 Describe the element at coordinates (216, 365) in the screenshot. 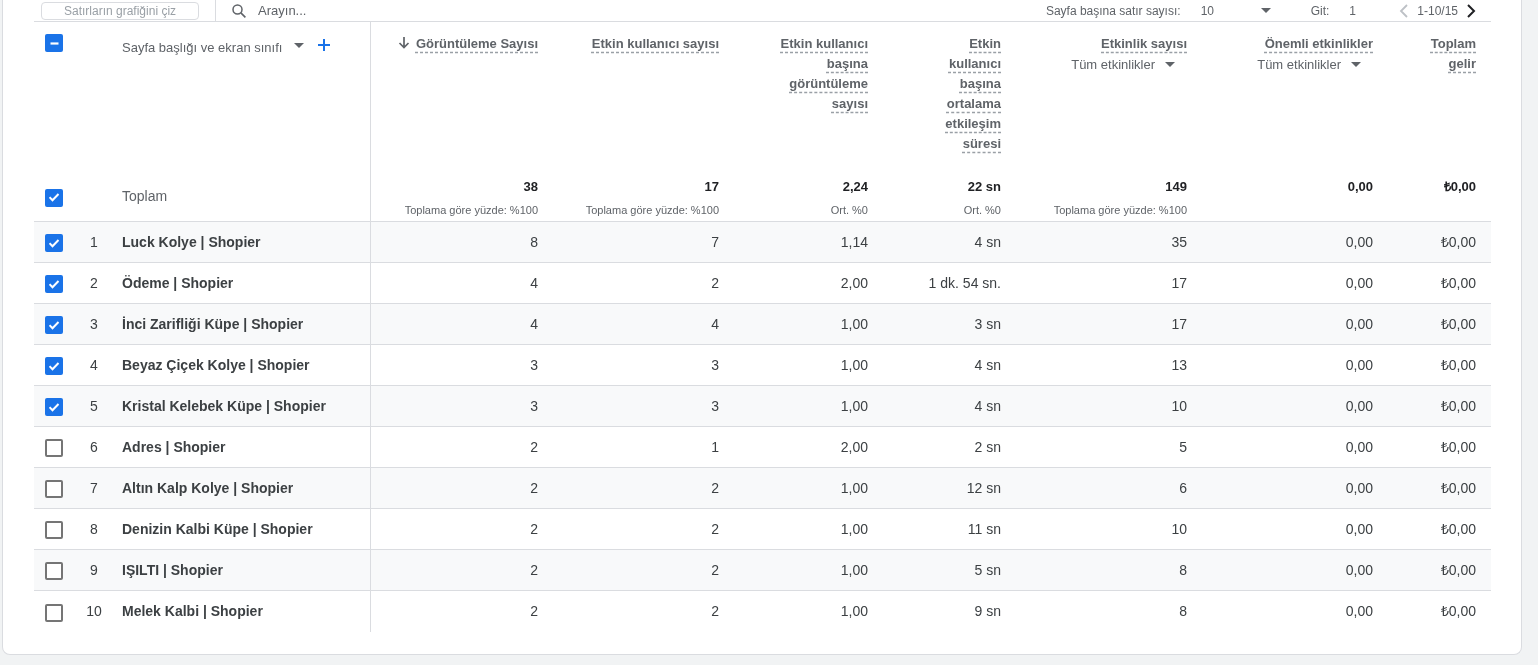

I see `page-title-cell-text: Beyaz Çiçek Kolye | Shopier` at that location.